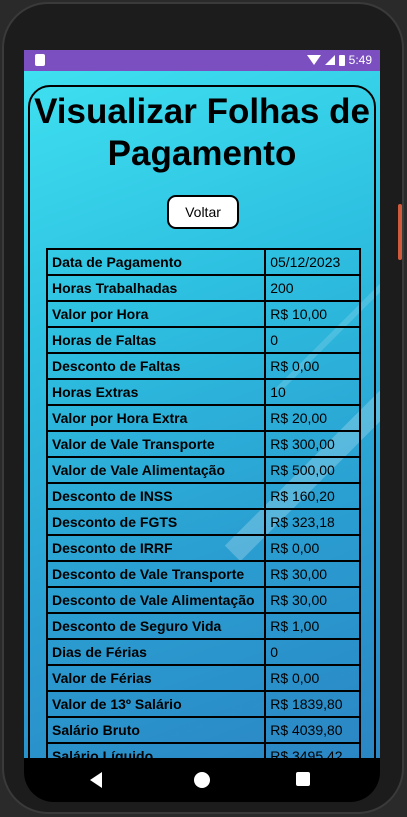  I want to click on status-icons: 5:49, so click(339, 60).